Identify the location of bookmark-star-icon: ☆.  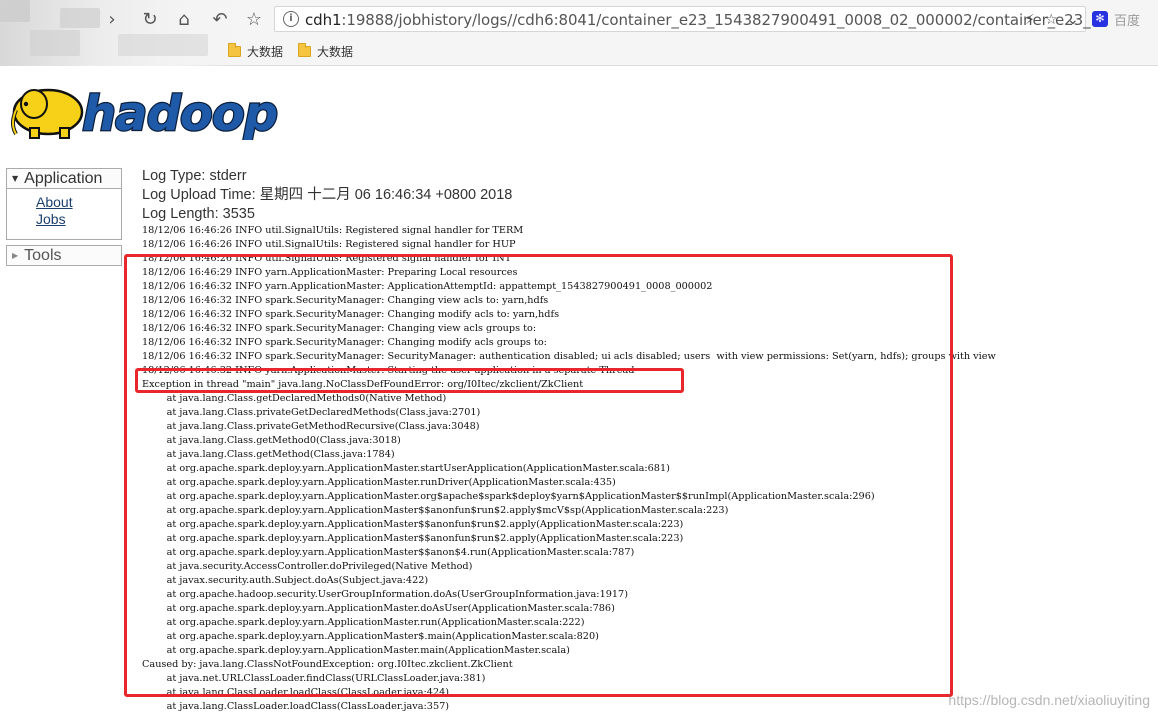
(254, 19).